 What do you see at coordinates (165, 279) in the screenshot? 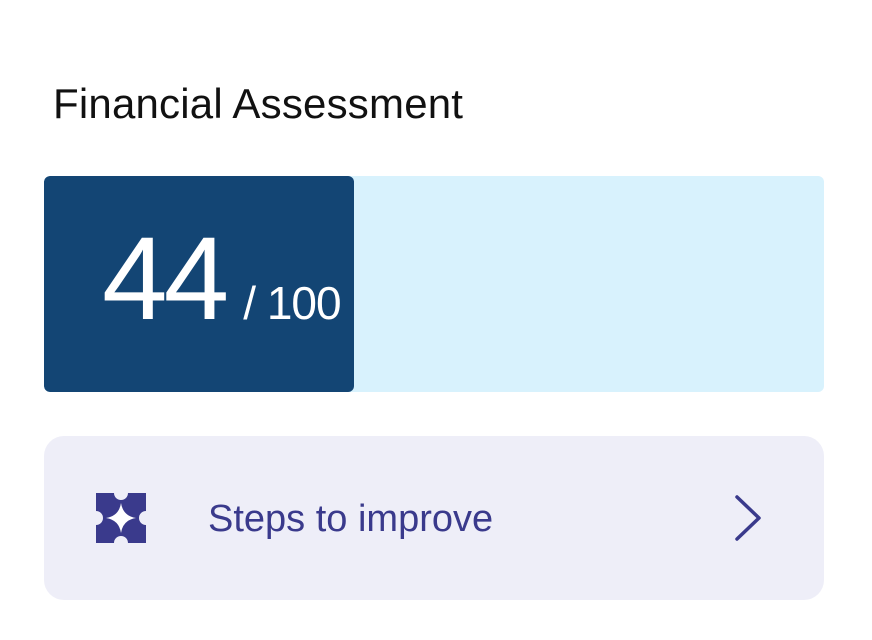
I see `score-value: 44` at bounding box center [165, 279].